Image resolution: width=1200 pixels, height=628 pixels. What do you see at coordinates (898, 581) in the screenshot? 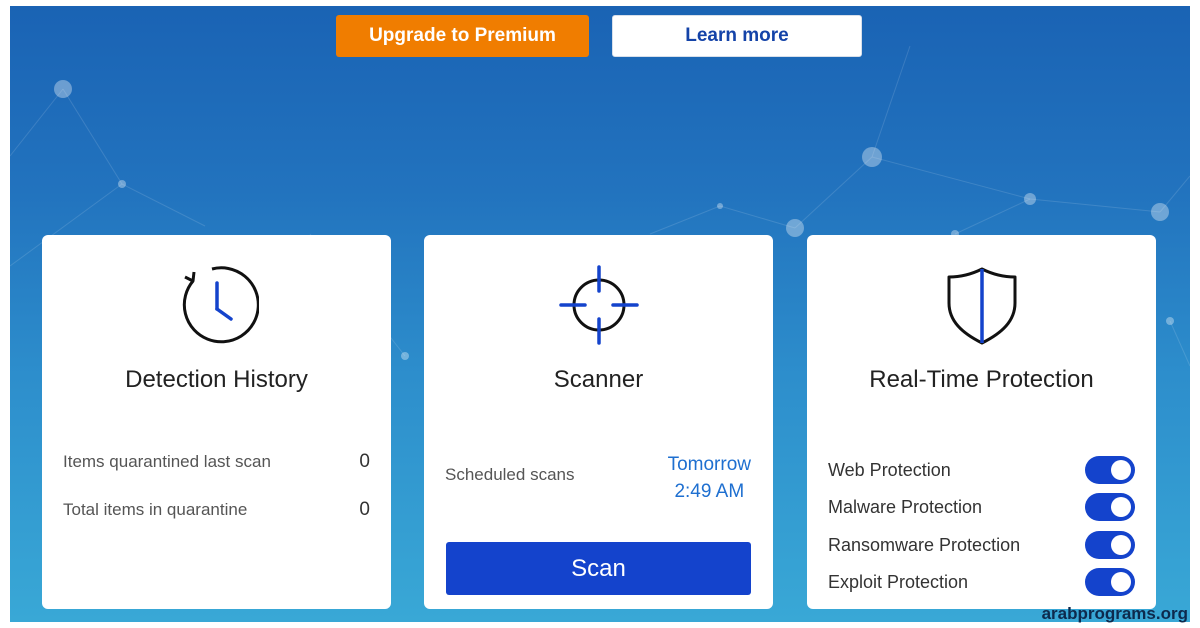
I see `toggle-label: Exploit Protection` at bounding box center [898, 581].